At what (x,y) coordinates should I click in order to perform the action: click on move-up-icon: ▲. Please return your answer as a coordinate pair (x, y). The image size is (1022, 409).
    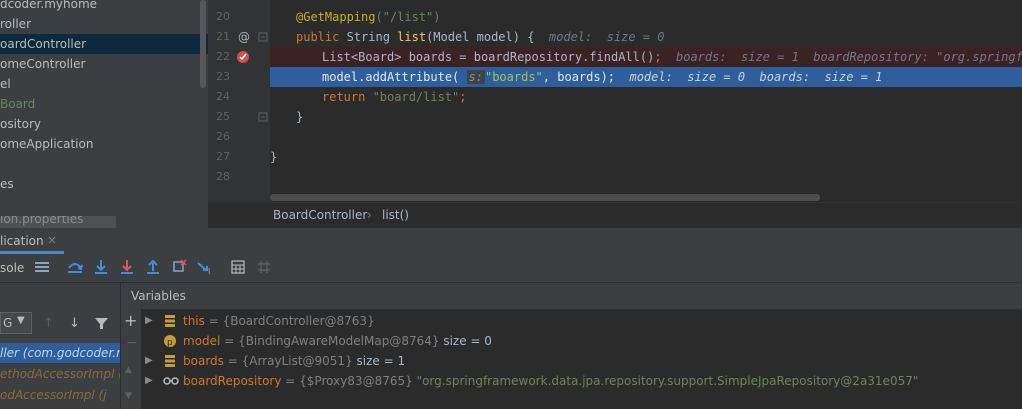
    Looking at the image, I should click on (128, 370).